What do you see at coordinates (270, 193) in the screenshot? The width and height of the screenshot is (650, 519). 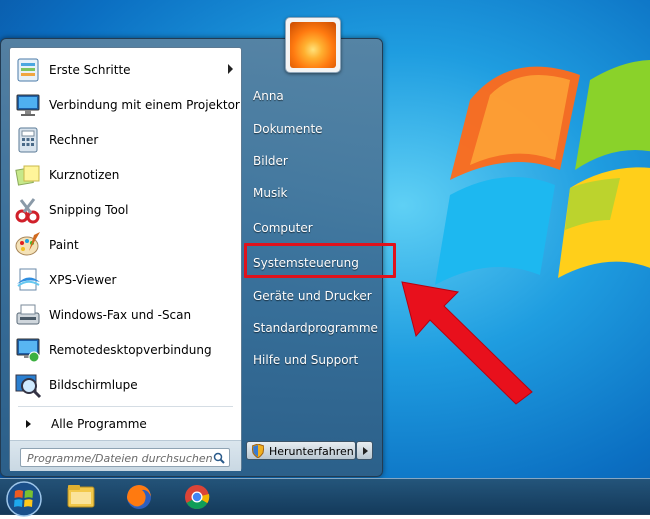 I see `right-link-music: Musik` at bounding box center [270, 193].